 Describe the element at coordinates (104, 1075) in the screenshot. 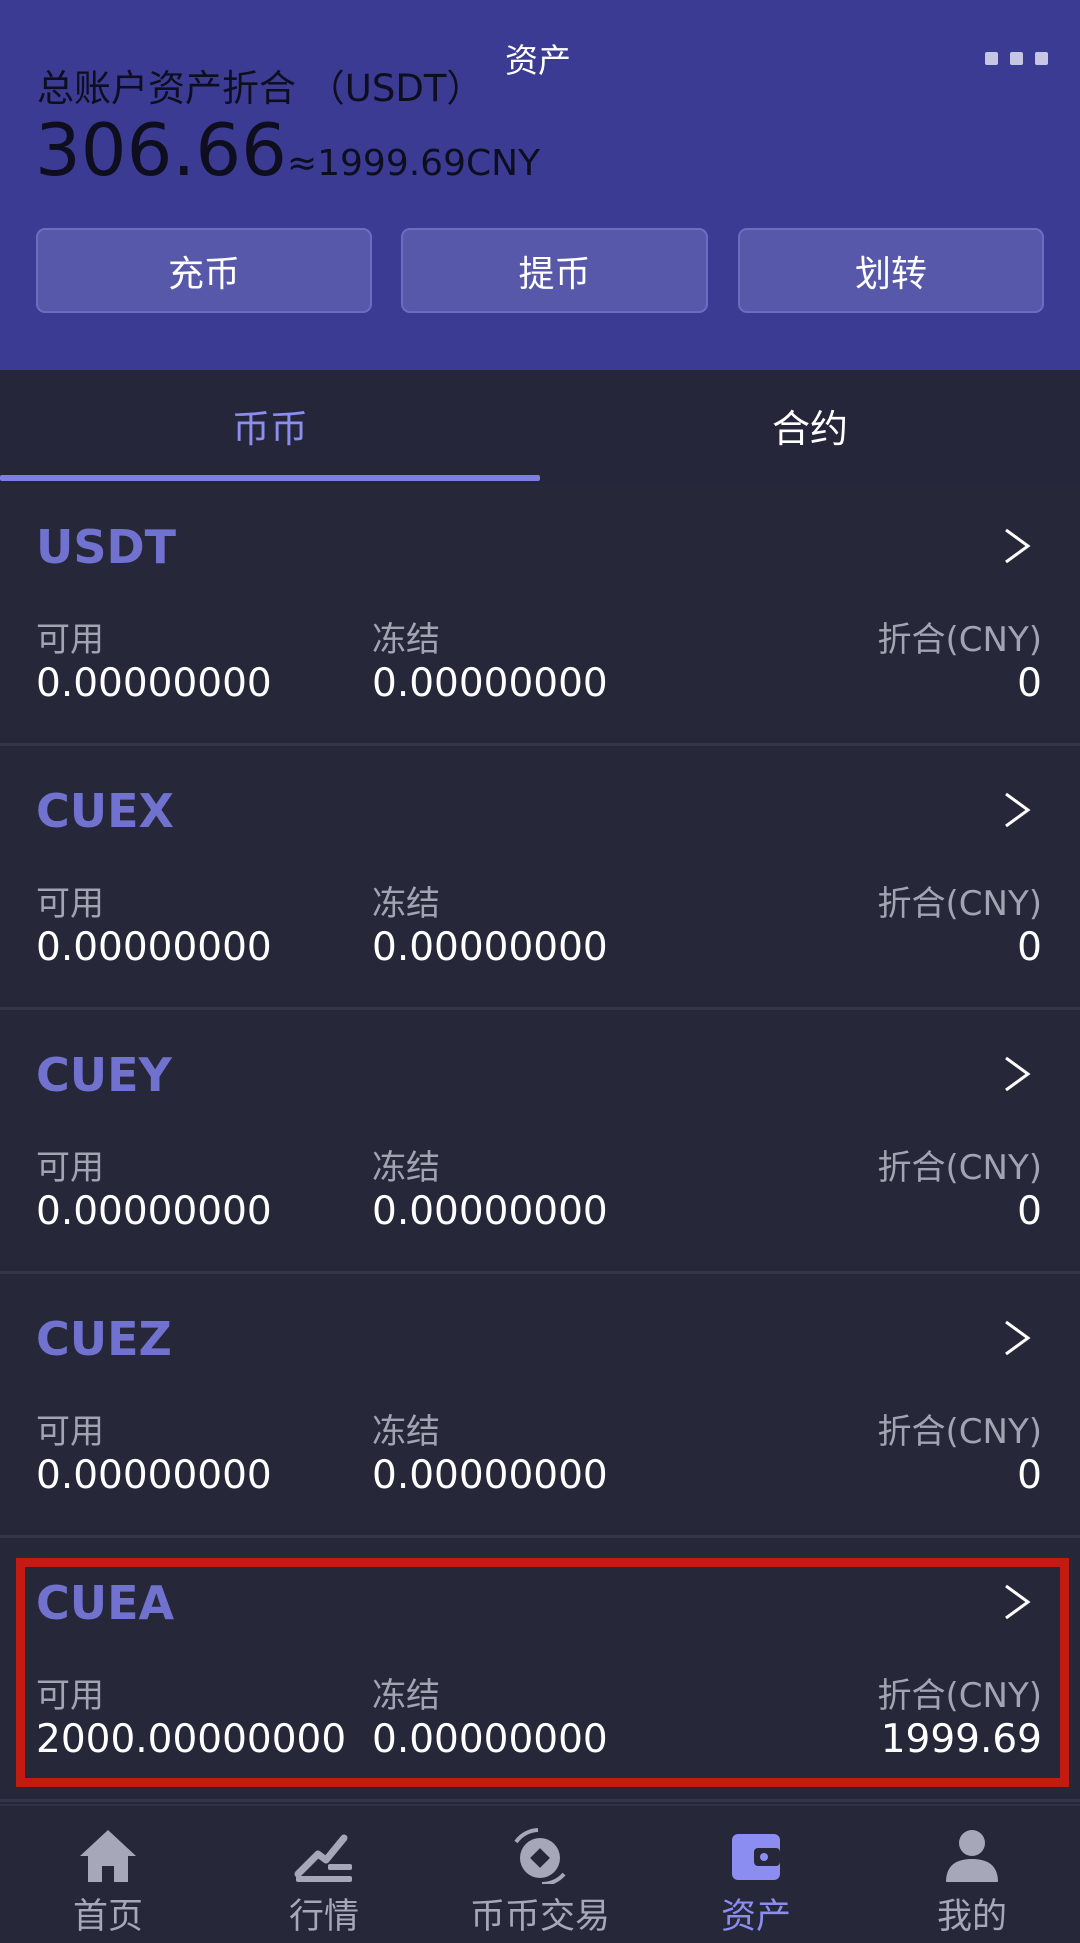

I see `asset-name: CUEY` at that location.